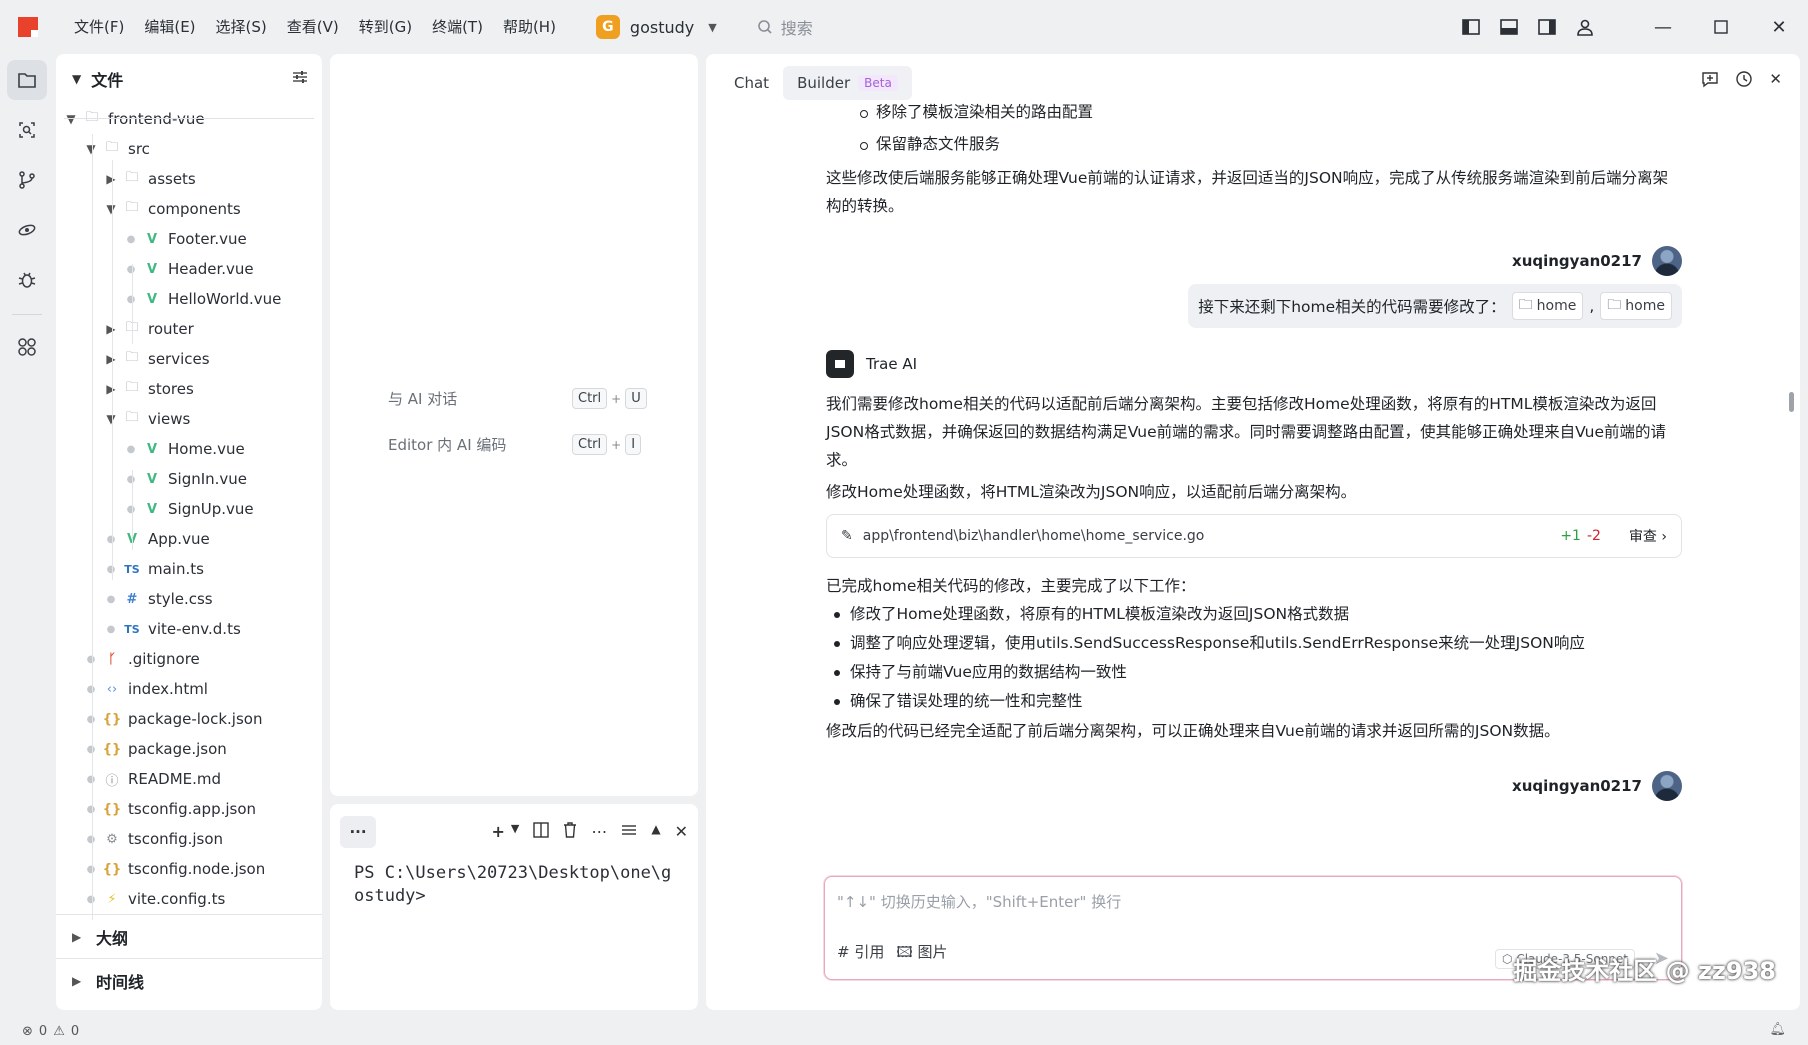  What do you see at coordinates (189, 149) in the screenshot?
I see `folder-row: ▼ 🗀 src` at bounding box center [189, 149].